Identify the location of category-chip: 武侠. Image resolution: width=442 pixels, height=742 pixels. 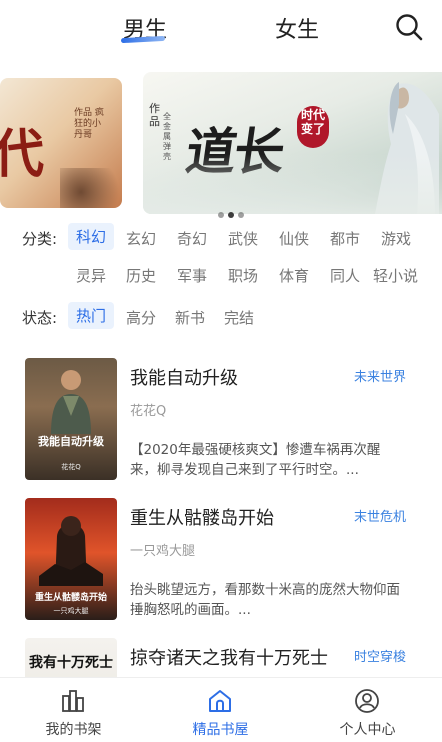
(243, 238).